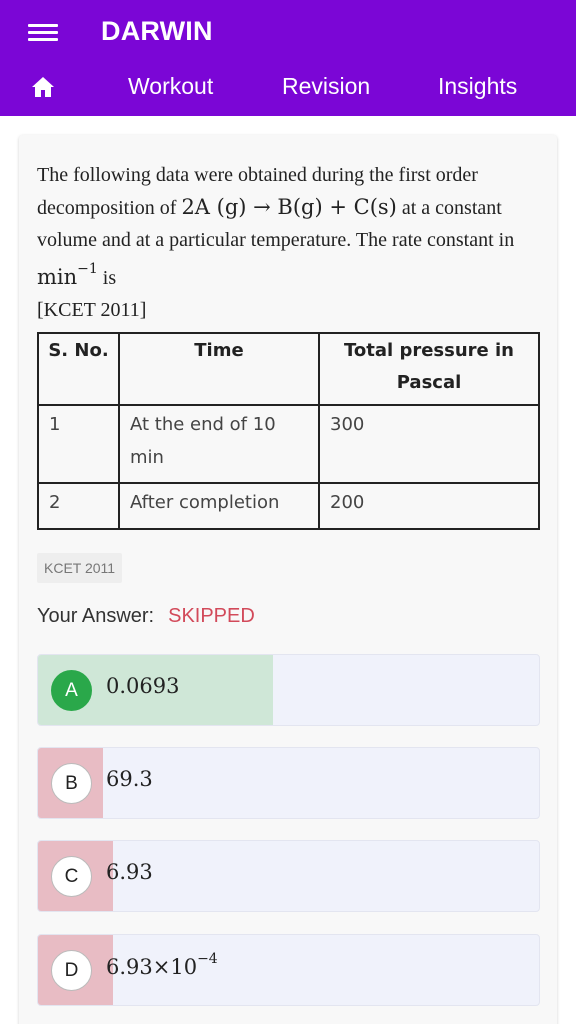  I want to click on nav-bar: Workout Revision Insights, so click(288, 87).